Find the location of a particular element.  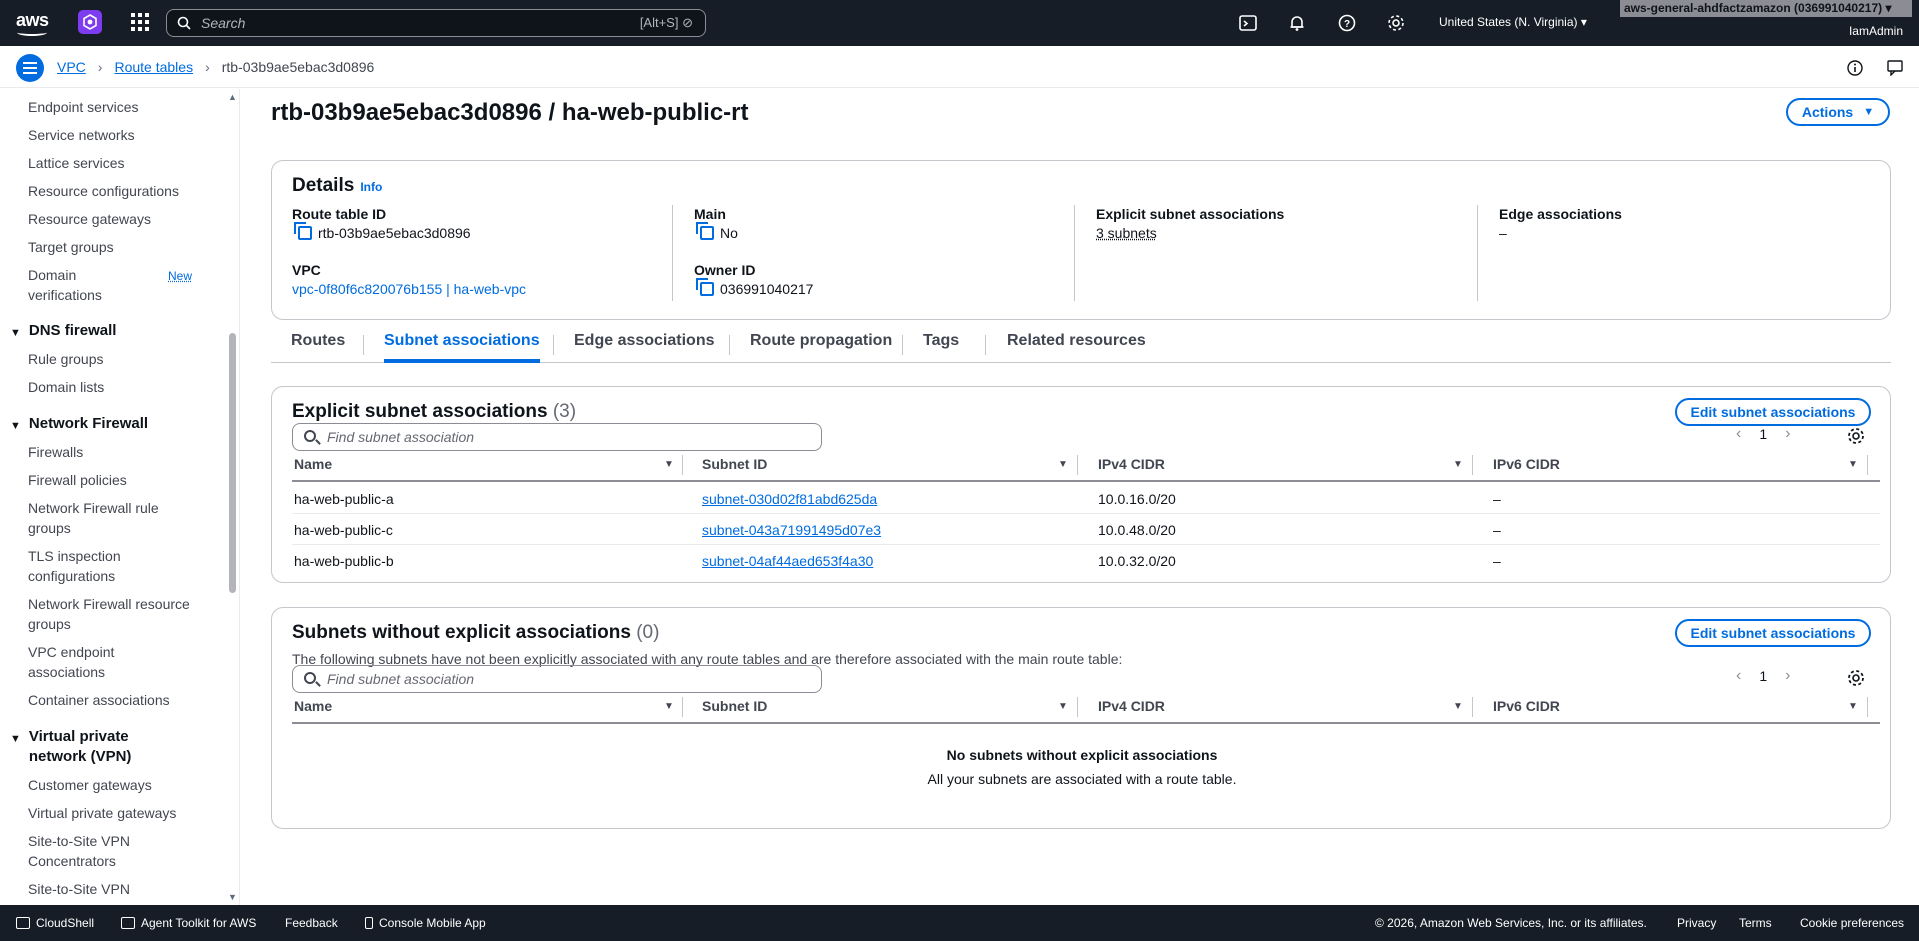

info-link: Info is located at coordinates (371, 187).